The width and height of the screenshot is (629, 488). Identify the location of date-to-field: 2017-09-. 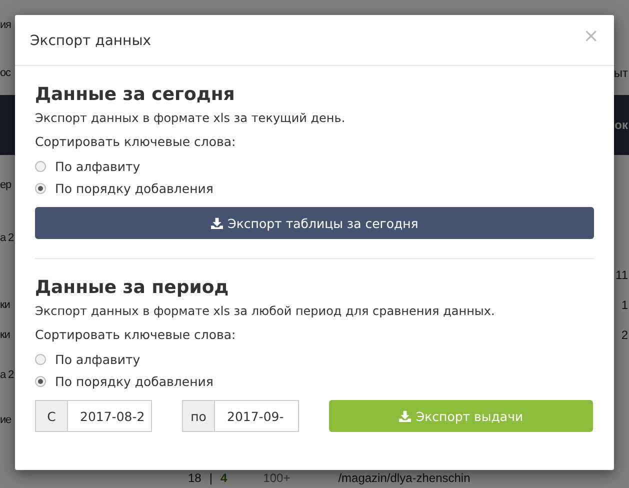
(257, 416).